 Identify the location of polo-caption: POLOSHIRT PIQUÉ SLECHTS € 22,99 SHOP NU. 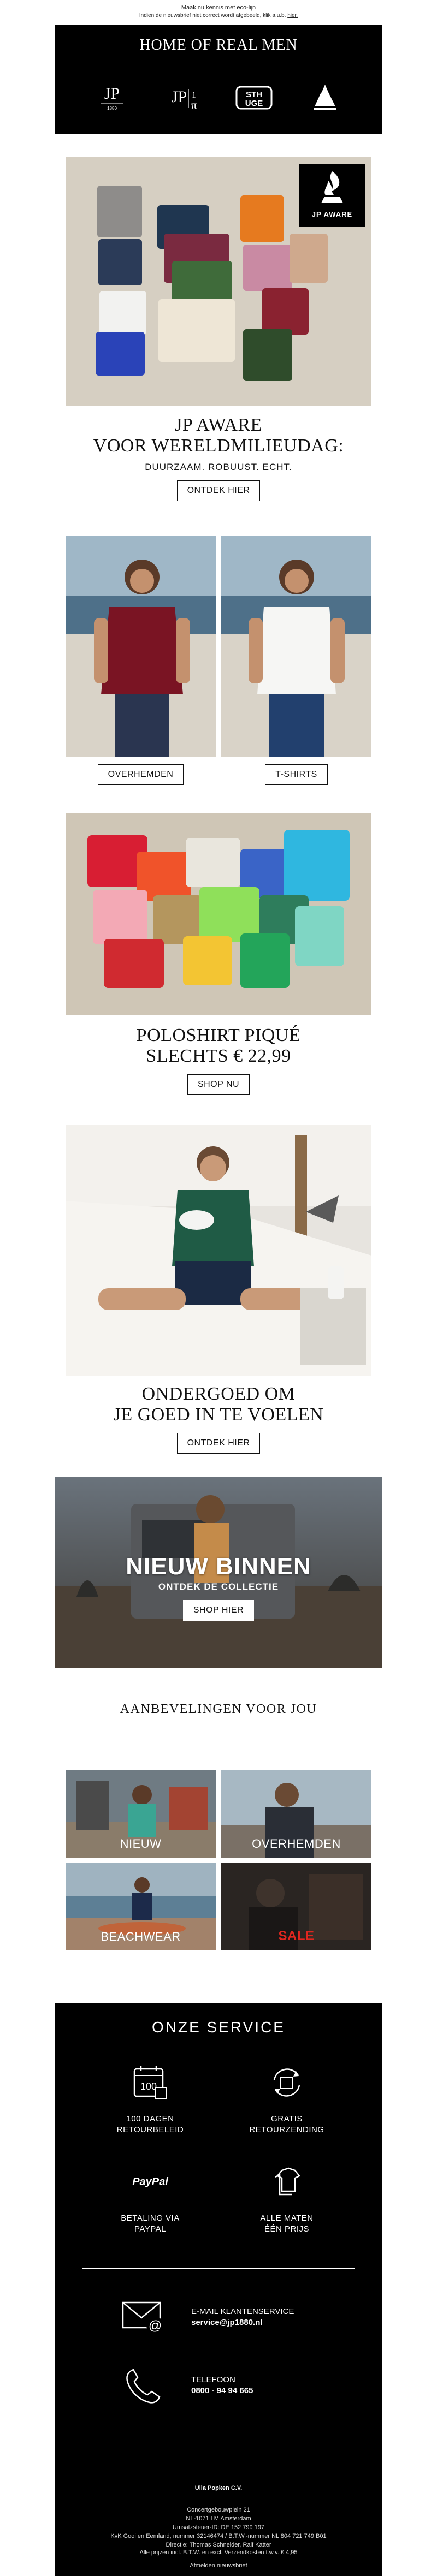
(218, 1060).